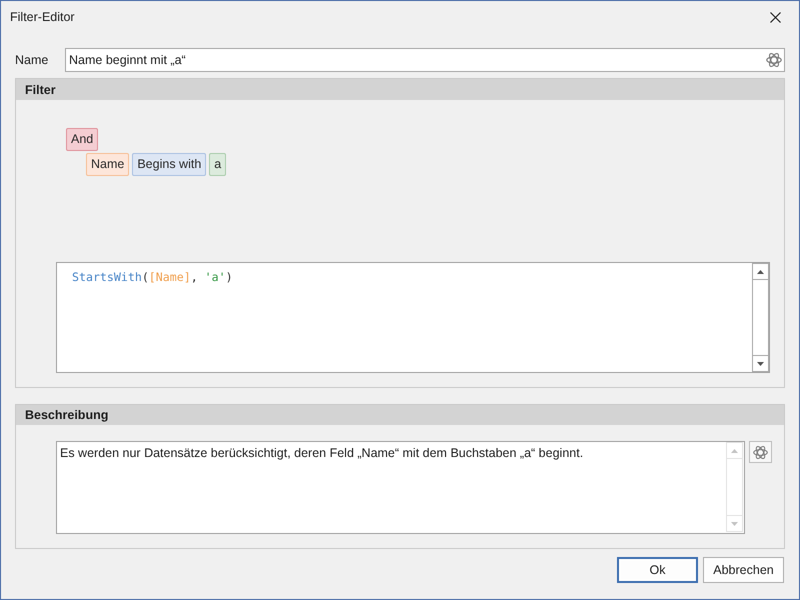  Describe the element at coordinates (169, 164) in the screenshot. I see `operator-tag: Begins with` at that location.